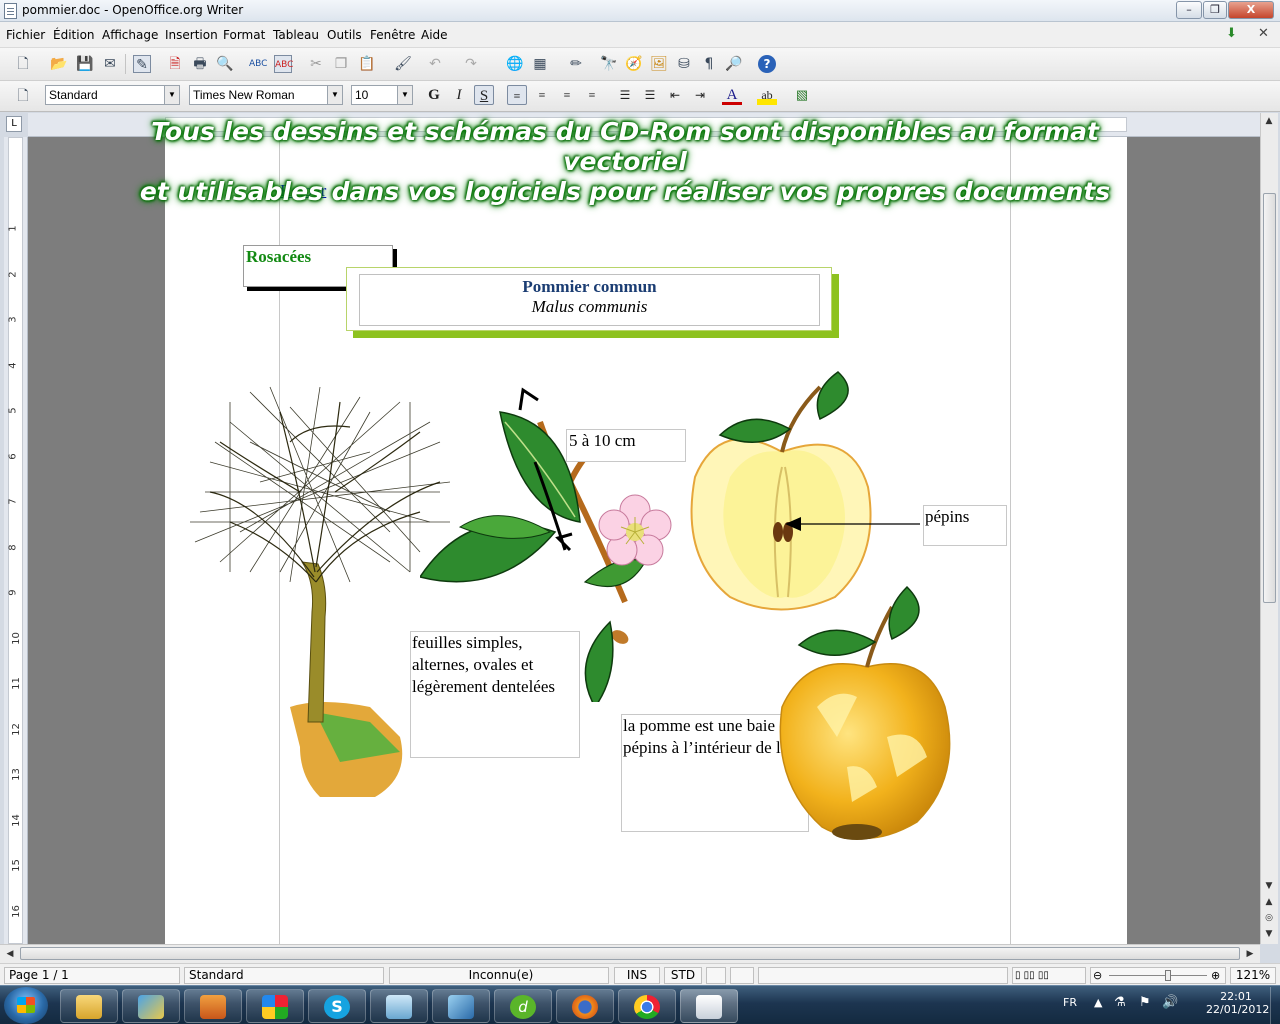  What do you see at coordinates (700, 95) in the screenshot?
I see `increase-indent-button: ⇥` at bounding box center [700, 95].